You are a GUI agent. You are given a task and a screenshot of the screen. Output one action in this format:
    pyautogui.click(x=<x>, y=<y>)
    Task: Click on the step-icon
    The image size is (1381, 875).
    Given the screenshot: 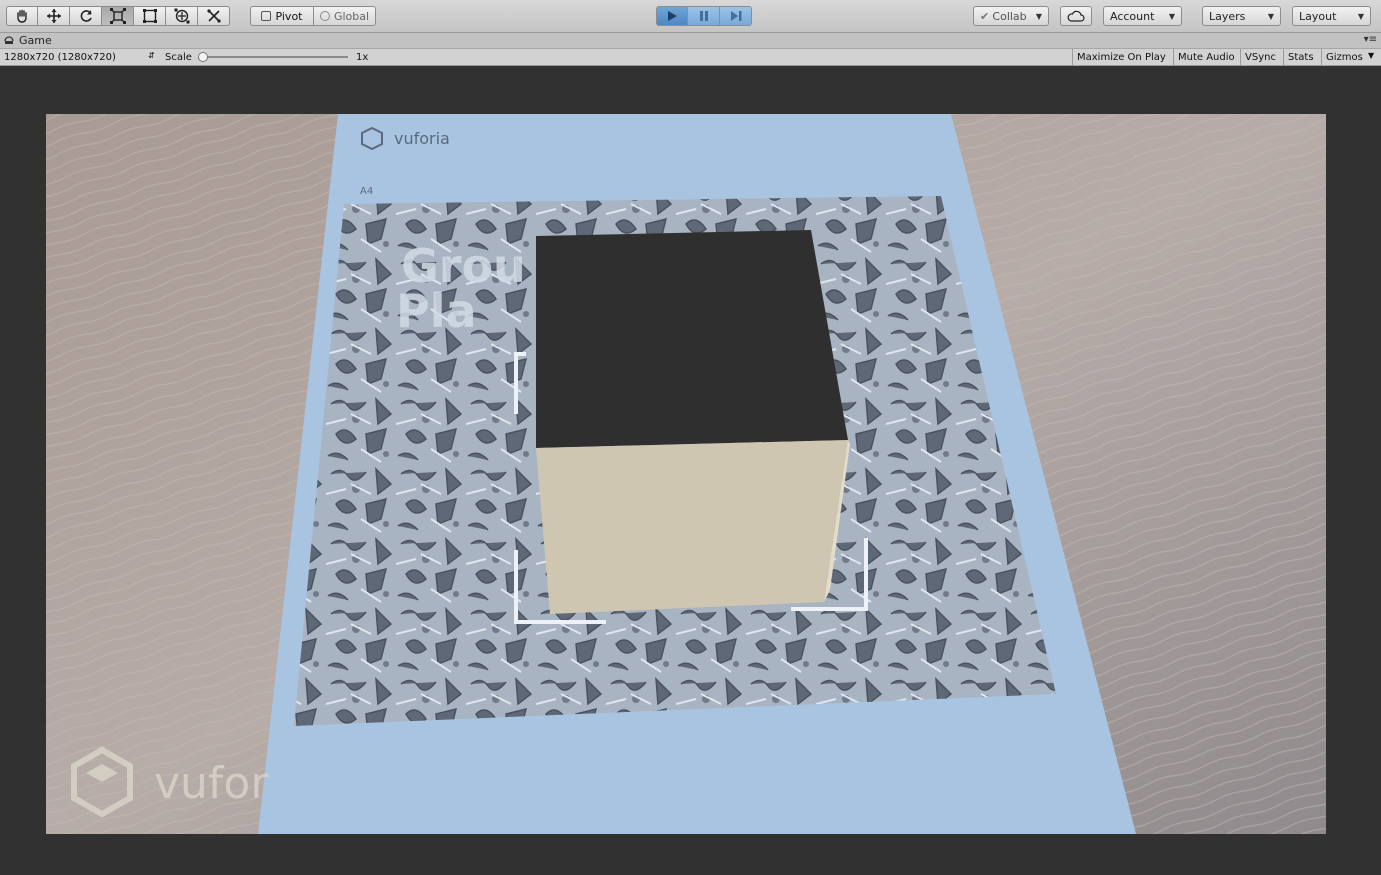 What is the action you would take?
    pyautogui.click(x=735, y=16)
    